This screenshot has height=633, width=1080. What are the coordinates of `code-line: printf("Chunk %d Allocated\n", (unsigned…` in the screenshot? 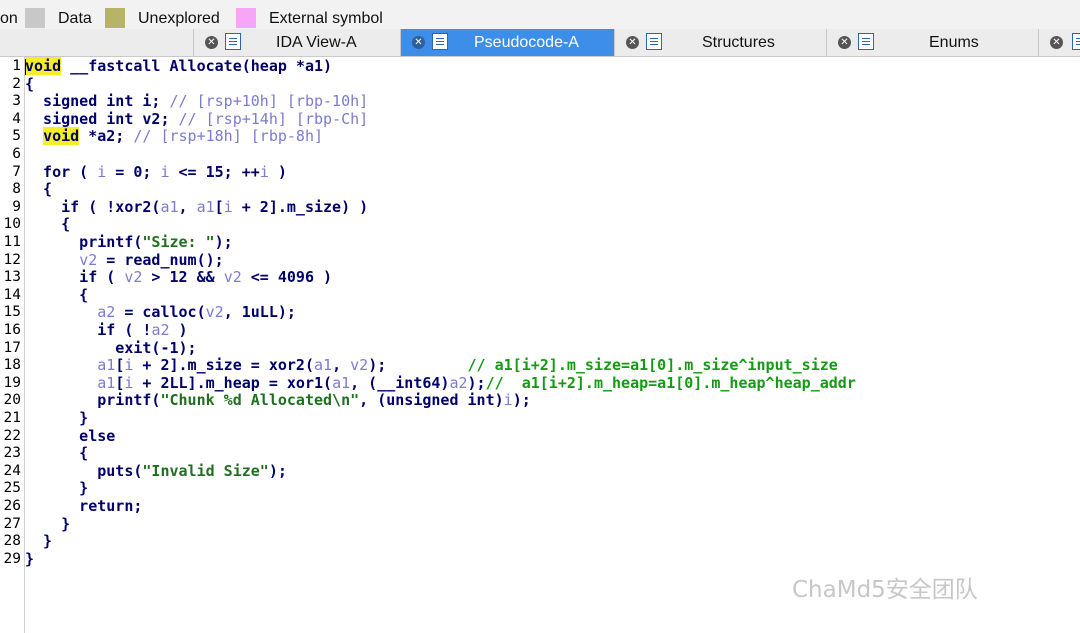 It's located at (278, 401).